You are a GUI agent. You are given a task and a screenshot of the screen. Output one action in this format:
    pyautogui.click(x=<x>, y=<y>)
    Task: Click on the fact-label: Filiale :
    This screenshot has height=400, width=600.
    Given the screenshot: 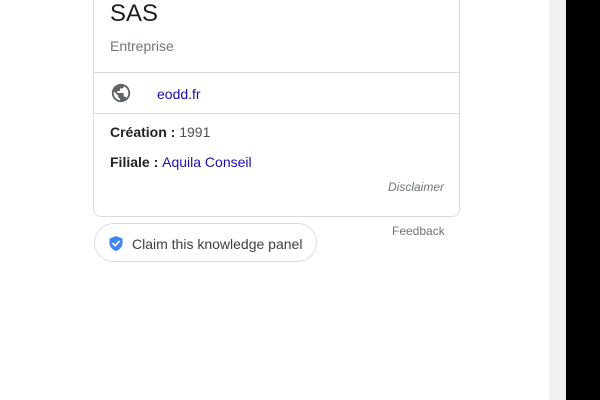 What is the action you would take?
    pyautogui.click(x=136, y=162)
    